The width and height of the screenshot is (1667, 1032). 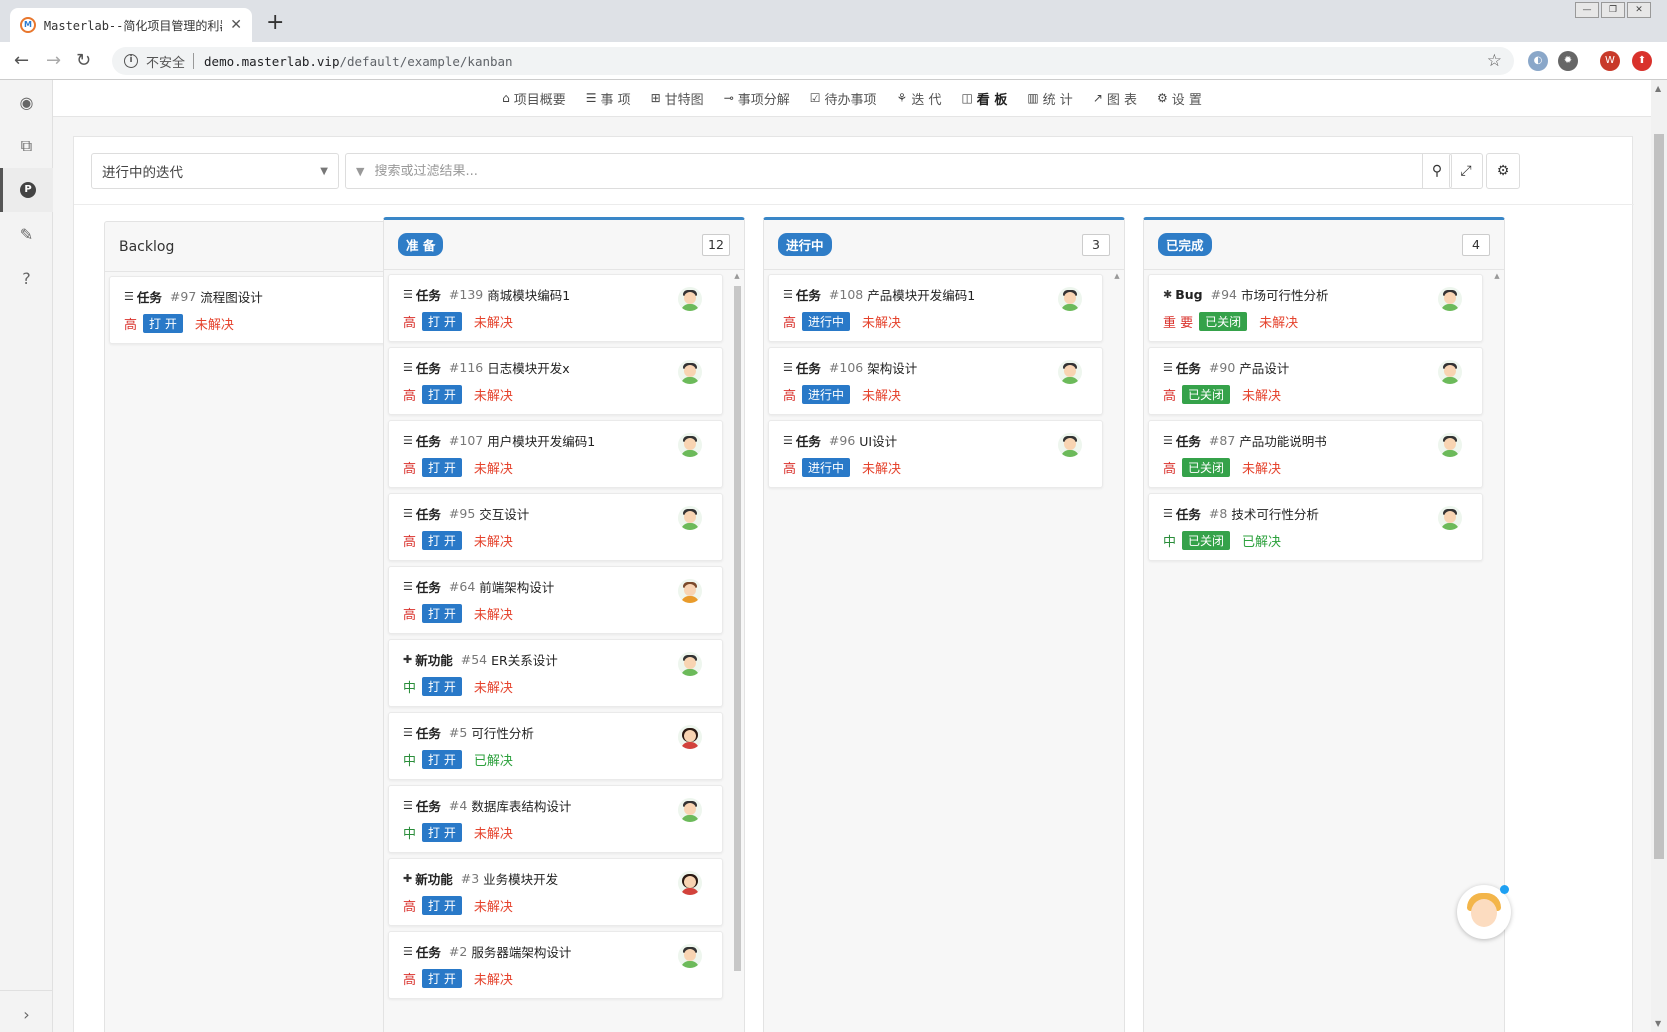 What do you see at coordinates (1179, 98) in the screenshot?
I see `topnav-item: ⚙ 设 置` at bounding box center [1179, 98].